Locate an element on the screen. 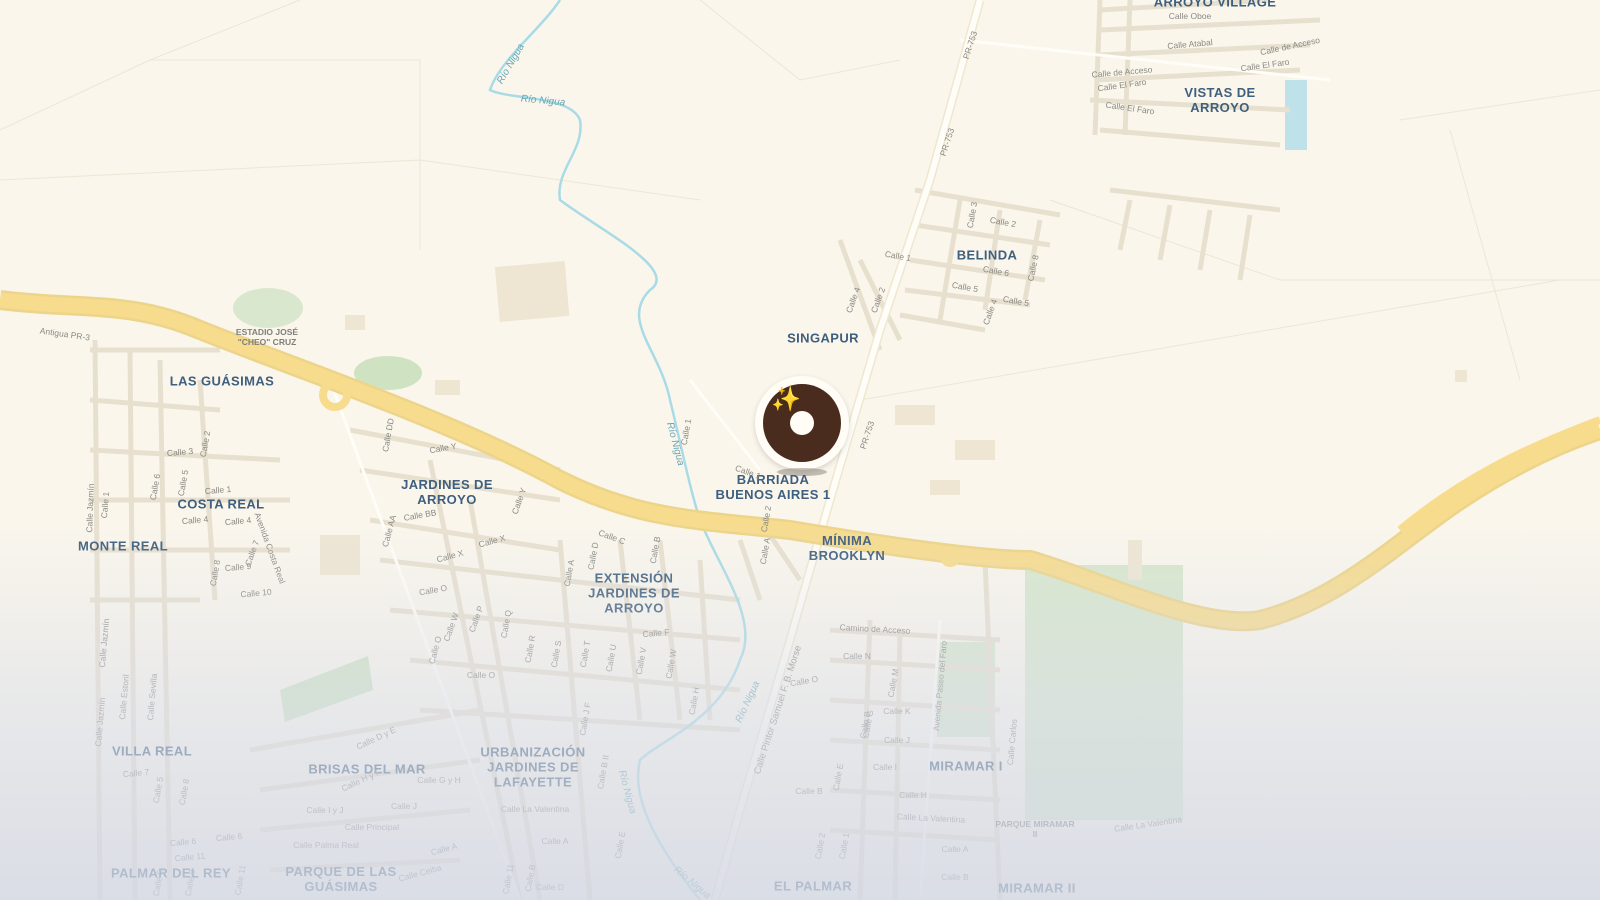 This screenshot has width=1600, height=900. label-extension-jardines: EXTENSIÓN JARDINES DE ARROYO is located at coordinates (634, 593).